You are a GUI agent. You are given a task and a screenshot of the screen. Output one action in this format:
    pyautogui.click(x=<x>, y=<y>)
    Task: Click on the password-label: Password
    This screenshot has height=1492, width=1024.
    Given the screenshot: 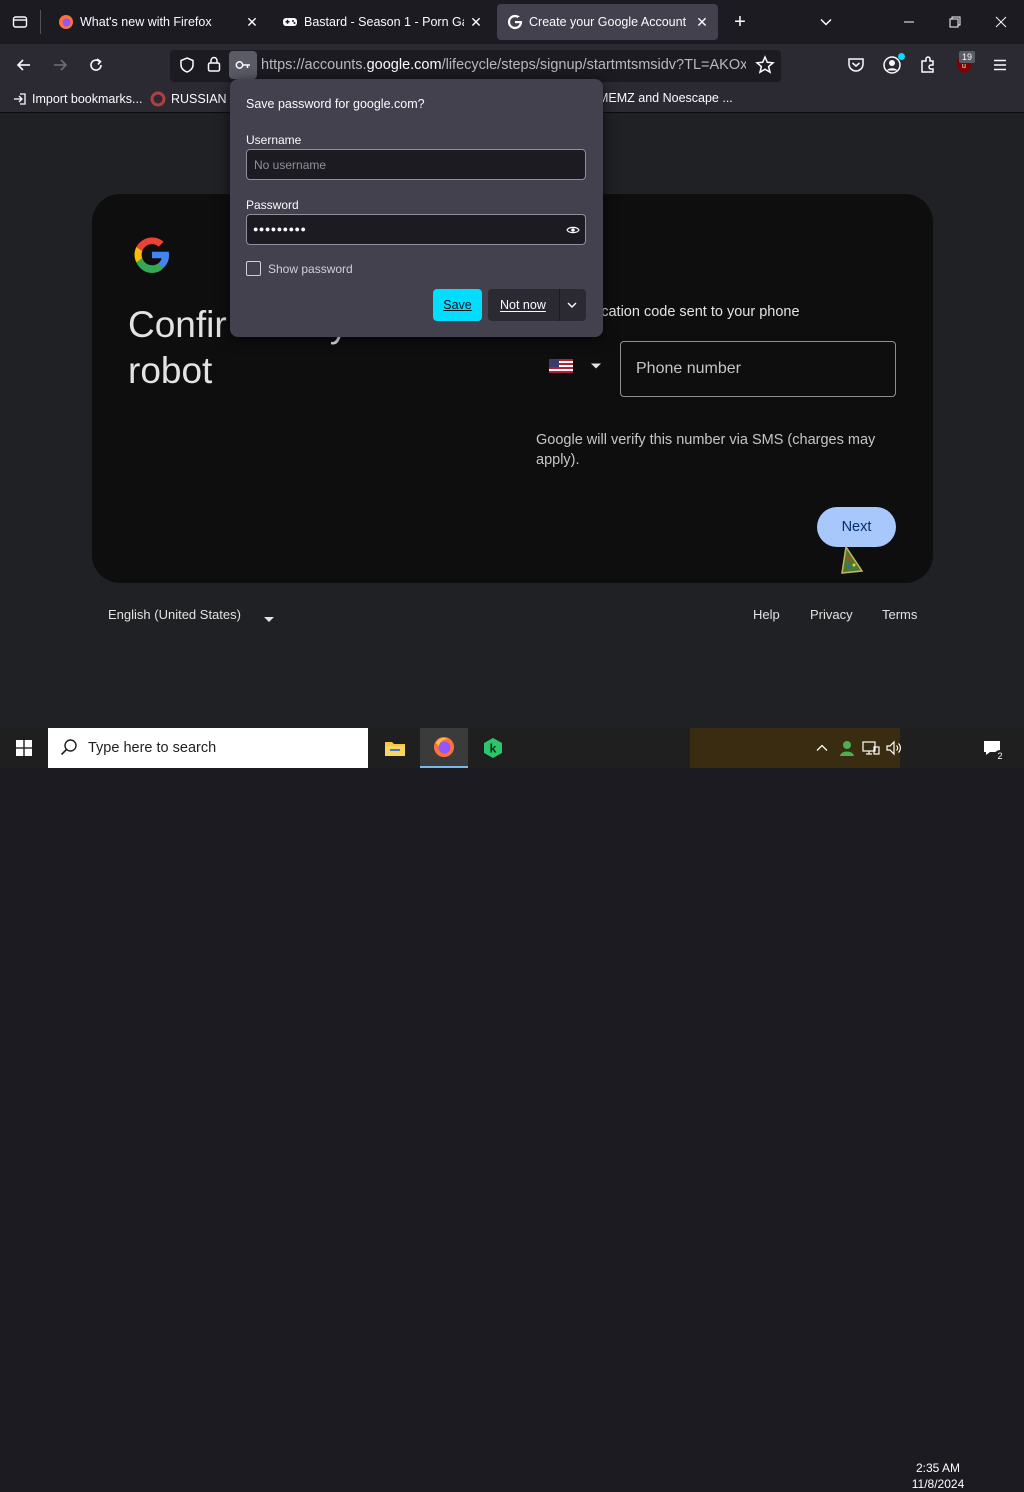 What is the action you would take?
    pyautogui.click(x=272, y=205)
    